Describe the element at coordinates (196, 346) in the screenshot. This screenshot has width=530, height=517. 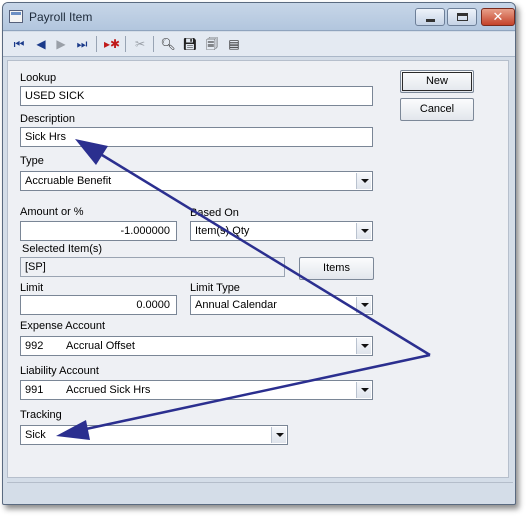
I see `expense-account-select: 992 Accrual Offset` at that location.